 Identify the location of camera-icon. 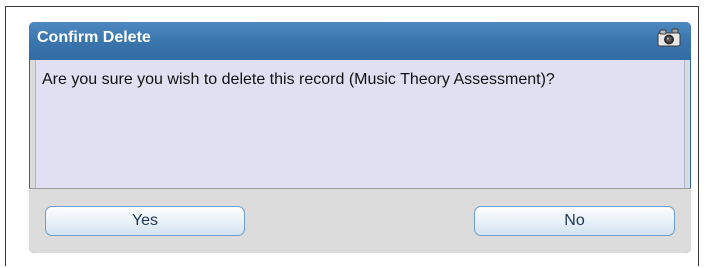
(669, 37).